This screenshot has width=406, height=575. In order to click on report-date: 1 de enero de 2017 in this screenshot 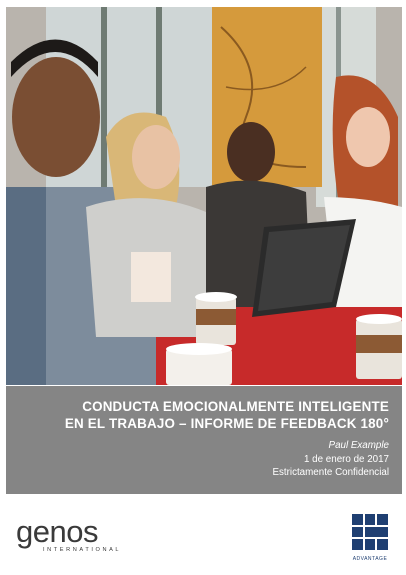, I will do `click(346, 459)`.